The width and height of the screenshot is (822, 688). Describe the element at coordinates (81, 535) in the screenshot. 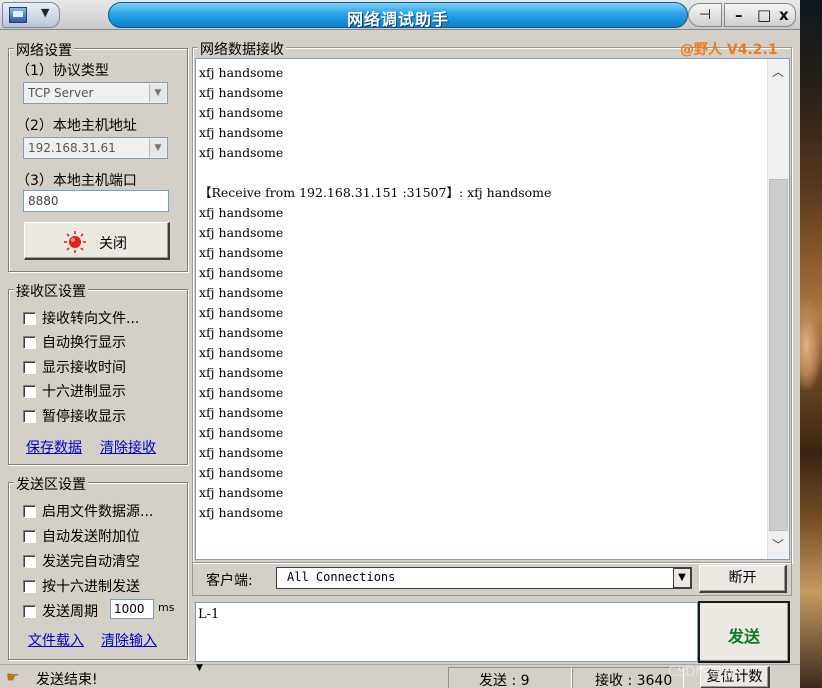

I see `auto-append-option: 自动发送附加位` at that location.